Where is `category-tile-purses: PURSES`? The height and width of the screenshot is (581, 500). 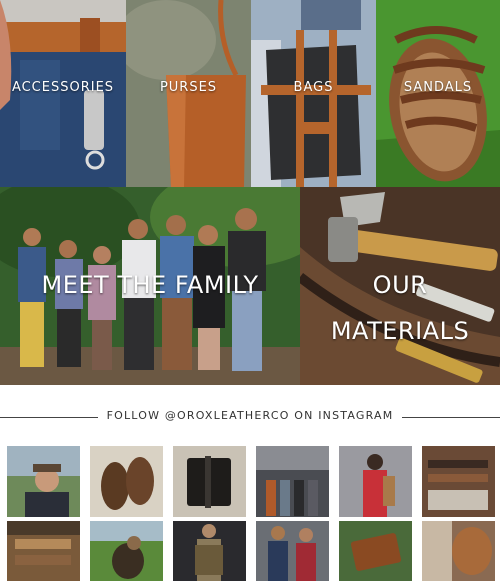 category-tile-purses: PURSES is located at coordinates (188, 93).